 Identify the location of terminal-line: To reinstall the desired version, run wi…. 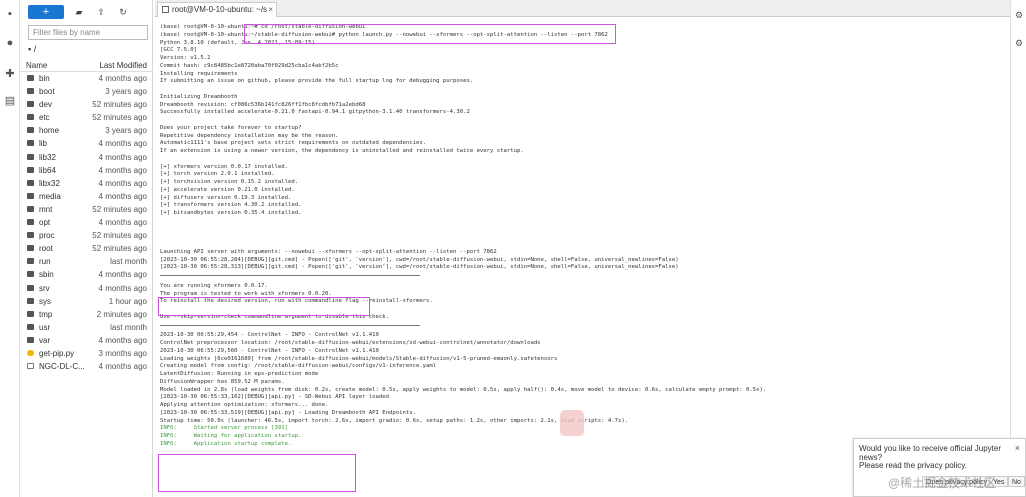
(296, 301).